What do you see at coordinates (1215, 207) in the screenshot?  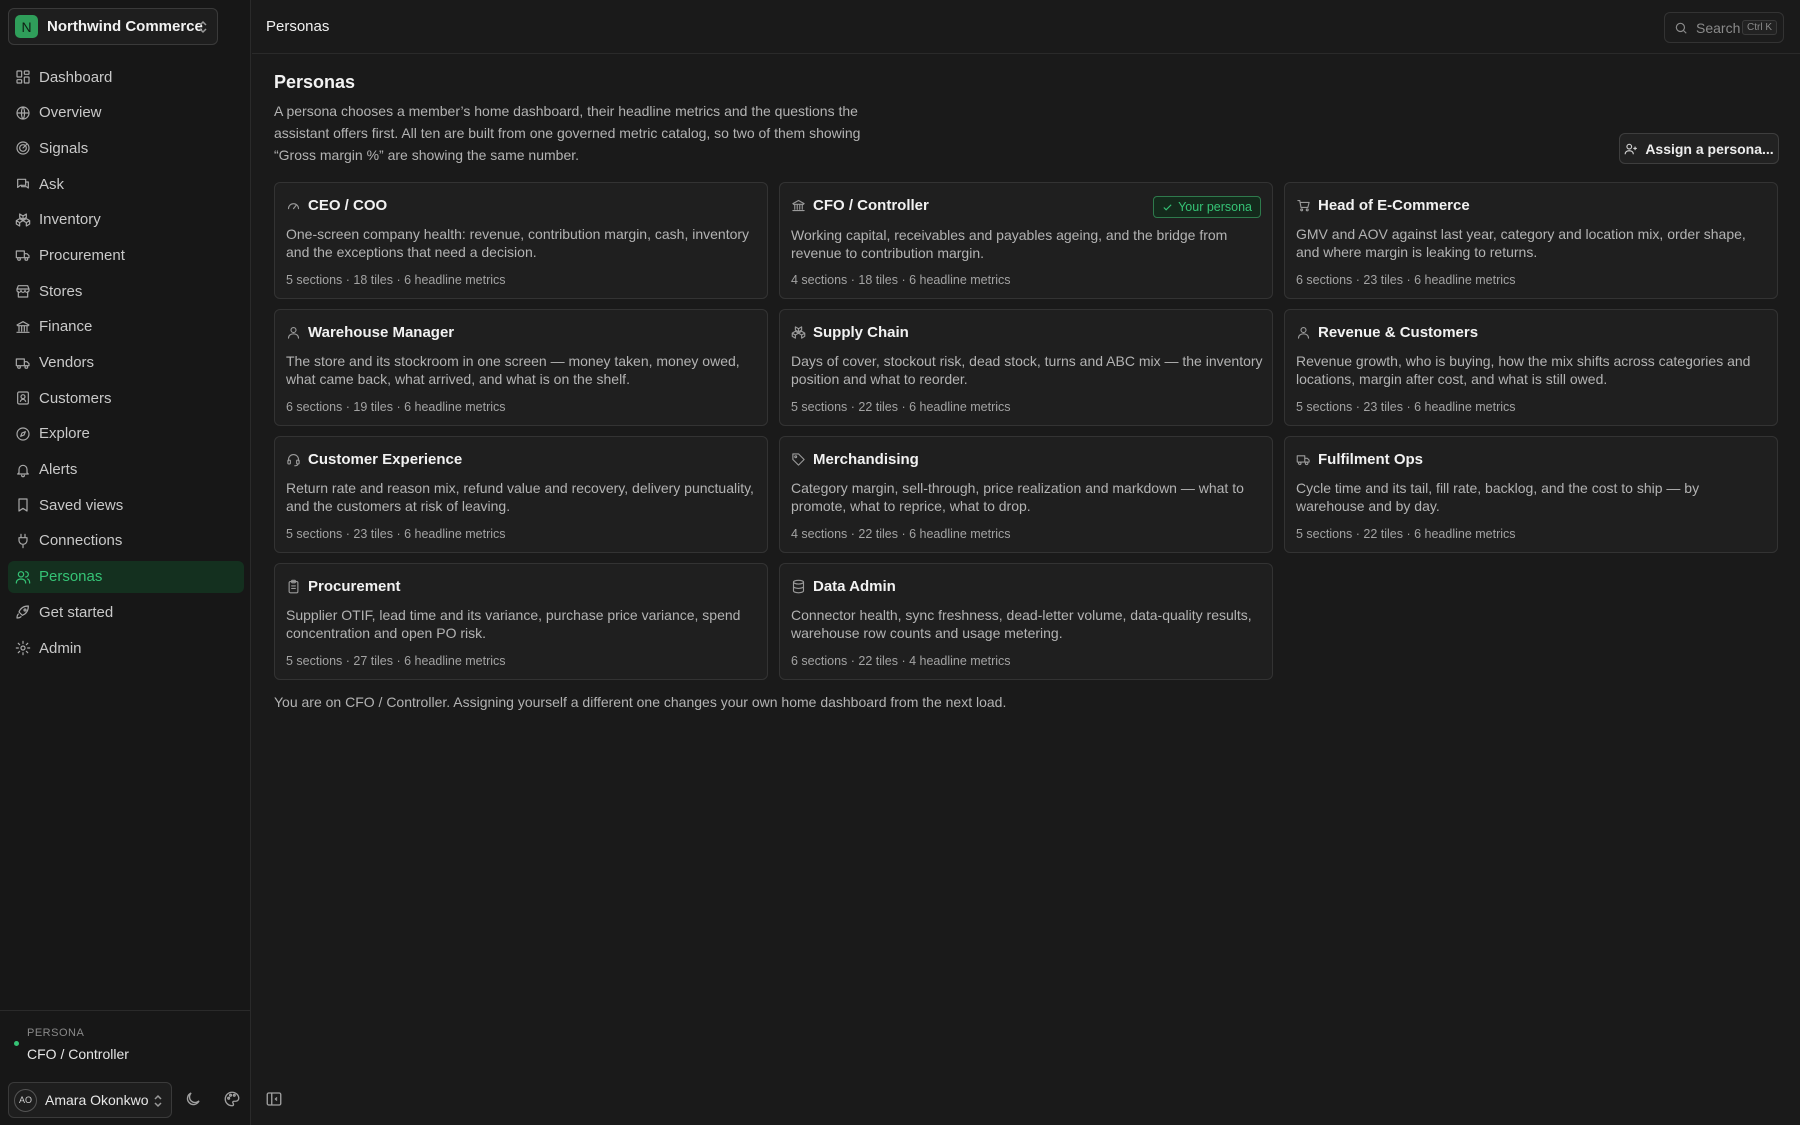 I see `your-persona-label: Your persona` at bounding box center [1215, 207].